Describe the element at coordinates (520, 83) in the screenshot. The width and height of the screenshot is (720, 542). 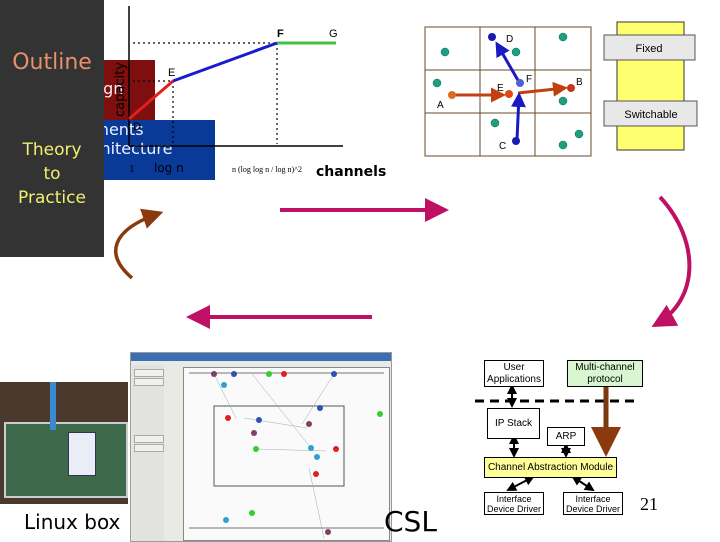
I see `node-f` at that location.